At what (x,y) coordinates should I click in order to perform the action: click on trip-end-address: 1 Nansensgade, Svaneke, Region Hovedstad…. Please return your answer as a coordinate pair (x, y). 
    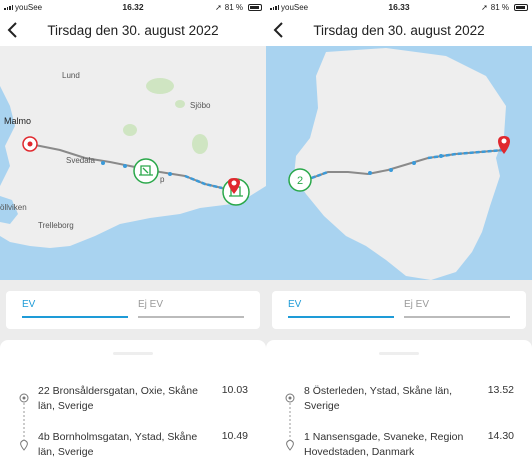
    Looking at the image, I should click on (384, 444).